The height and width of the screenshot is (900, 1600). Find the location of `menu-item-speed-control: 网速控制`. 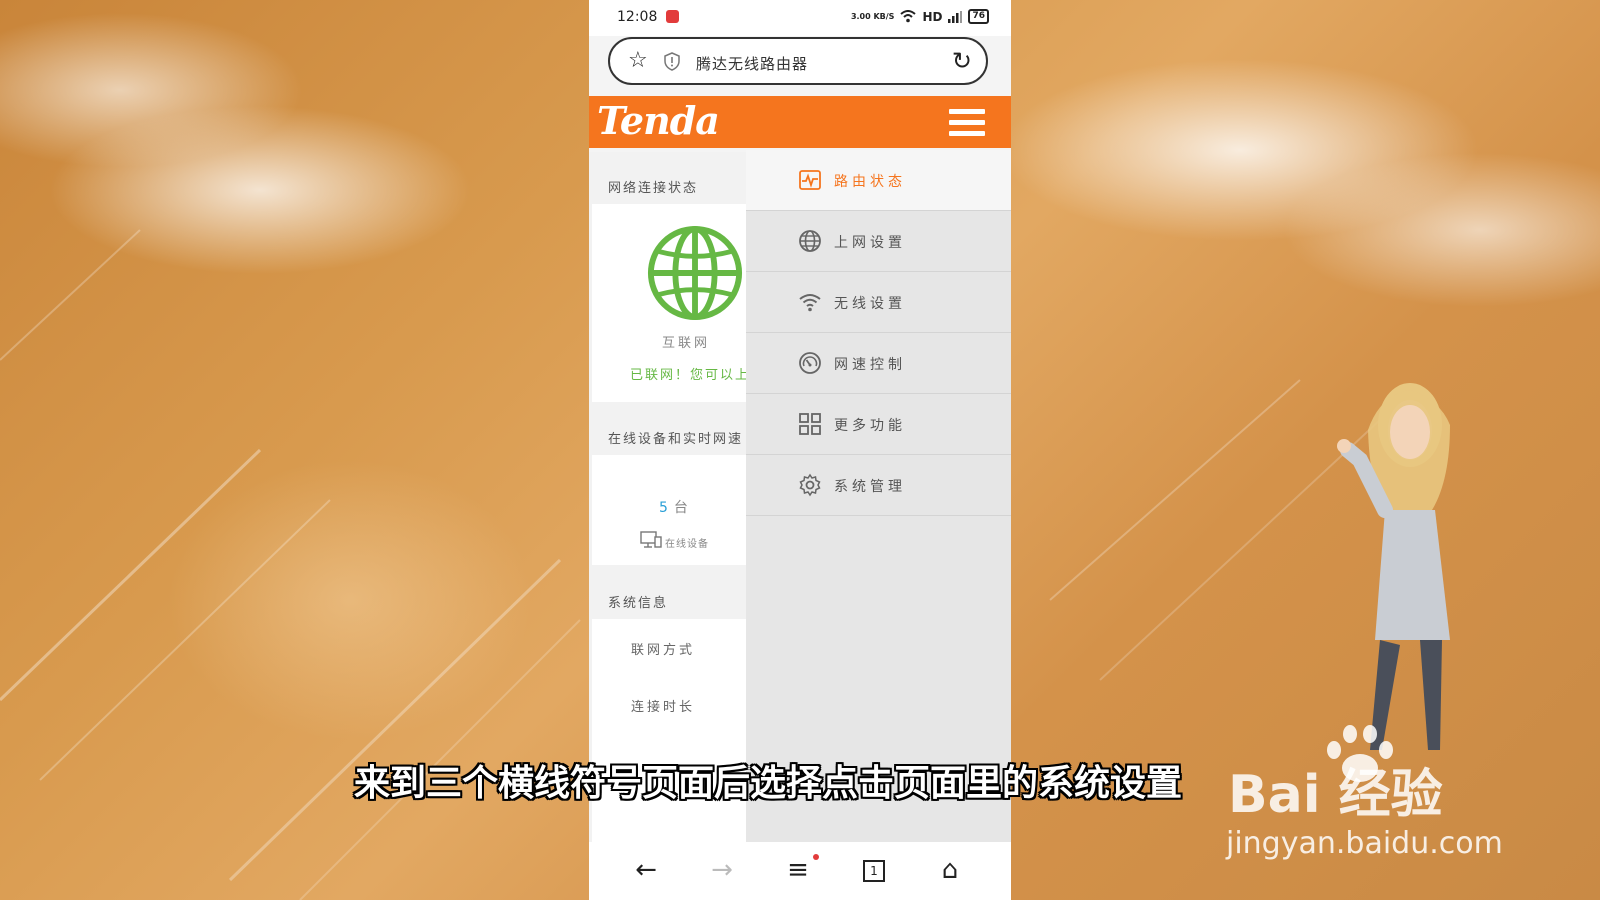

menu-item-speed-control: 网速控制 is located at coordinates (878, 363).